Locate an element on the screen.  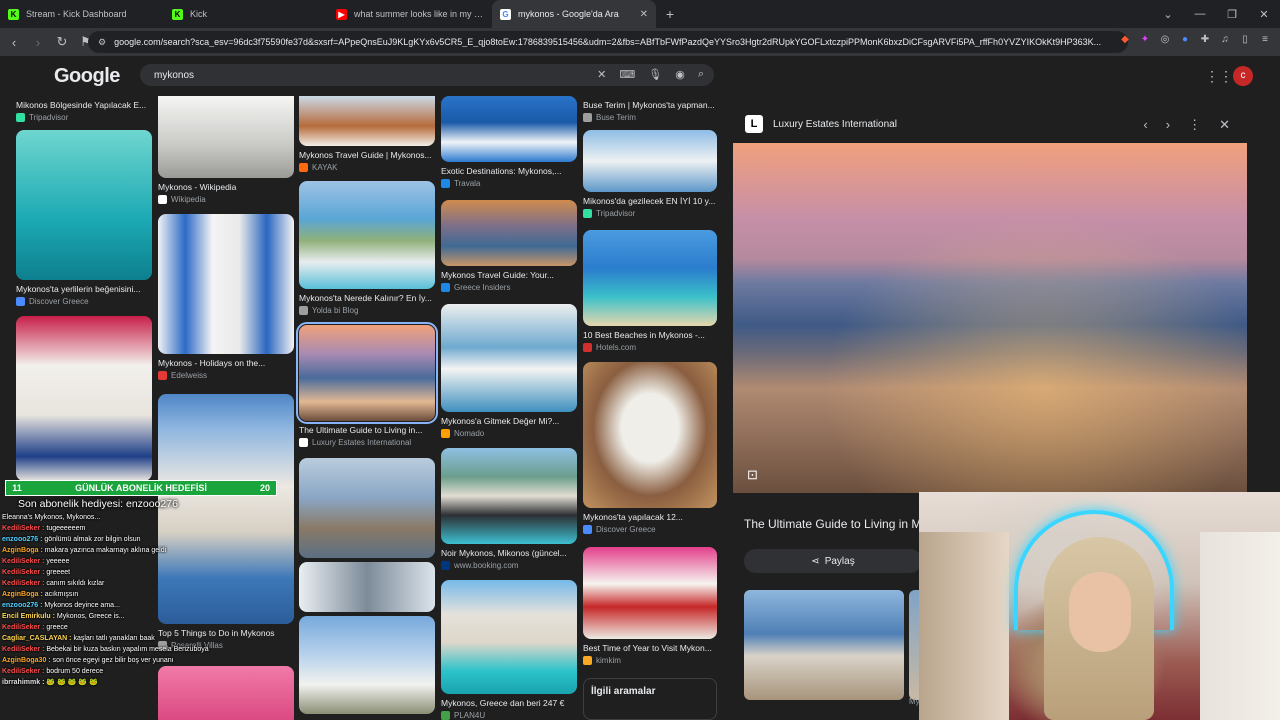
search-icon: ⌕ is located at coordinates (701, 74).